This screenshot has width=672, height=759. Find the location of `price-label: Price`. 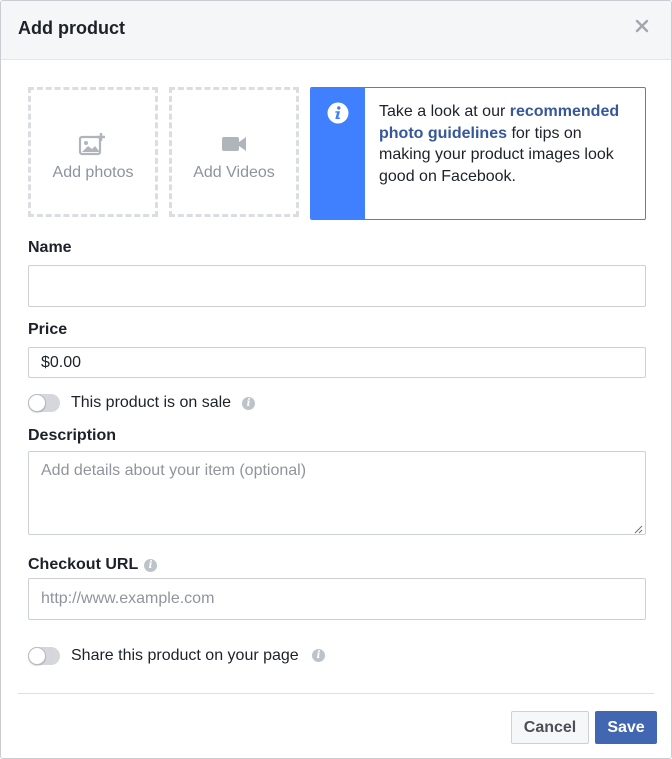

price-label: Price is located at coordinates (48, 329).